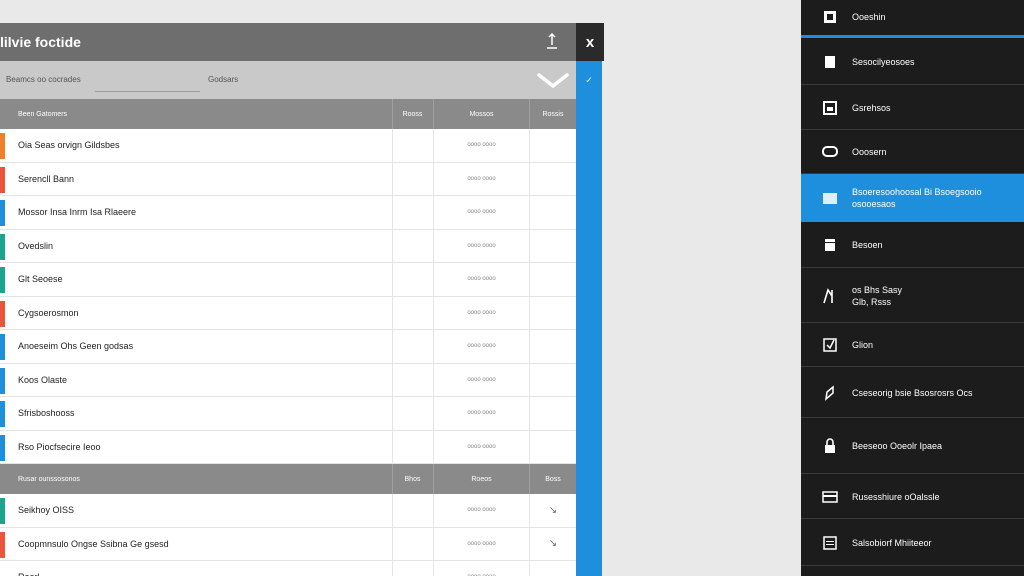 Image resolution: width=1024 pixels, height=576 pixels. I want to click on lock-icon, so click(830, 445).